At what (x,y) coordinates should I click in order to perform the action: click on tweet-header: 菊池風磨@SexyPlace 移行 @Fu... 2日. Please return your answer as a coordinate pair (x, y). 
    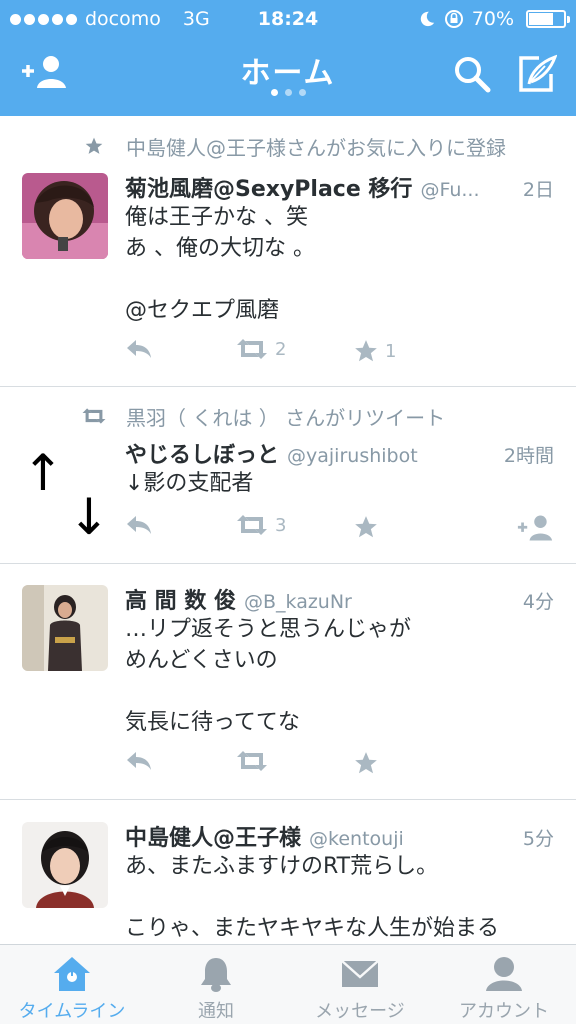
    Looking at the image, I should click on (339, 187).